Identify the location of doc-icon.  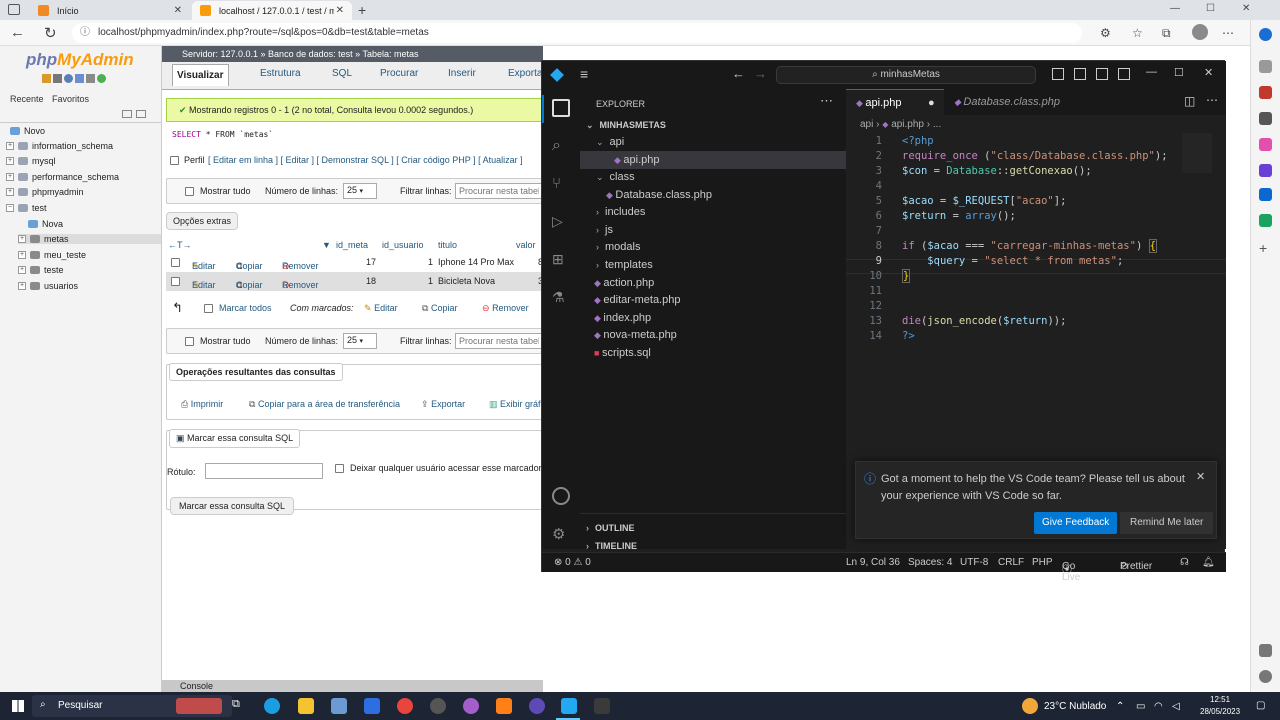
(79, 78).